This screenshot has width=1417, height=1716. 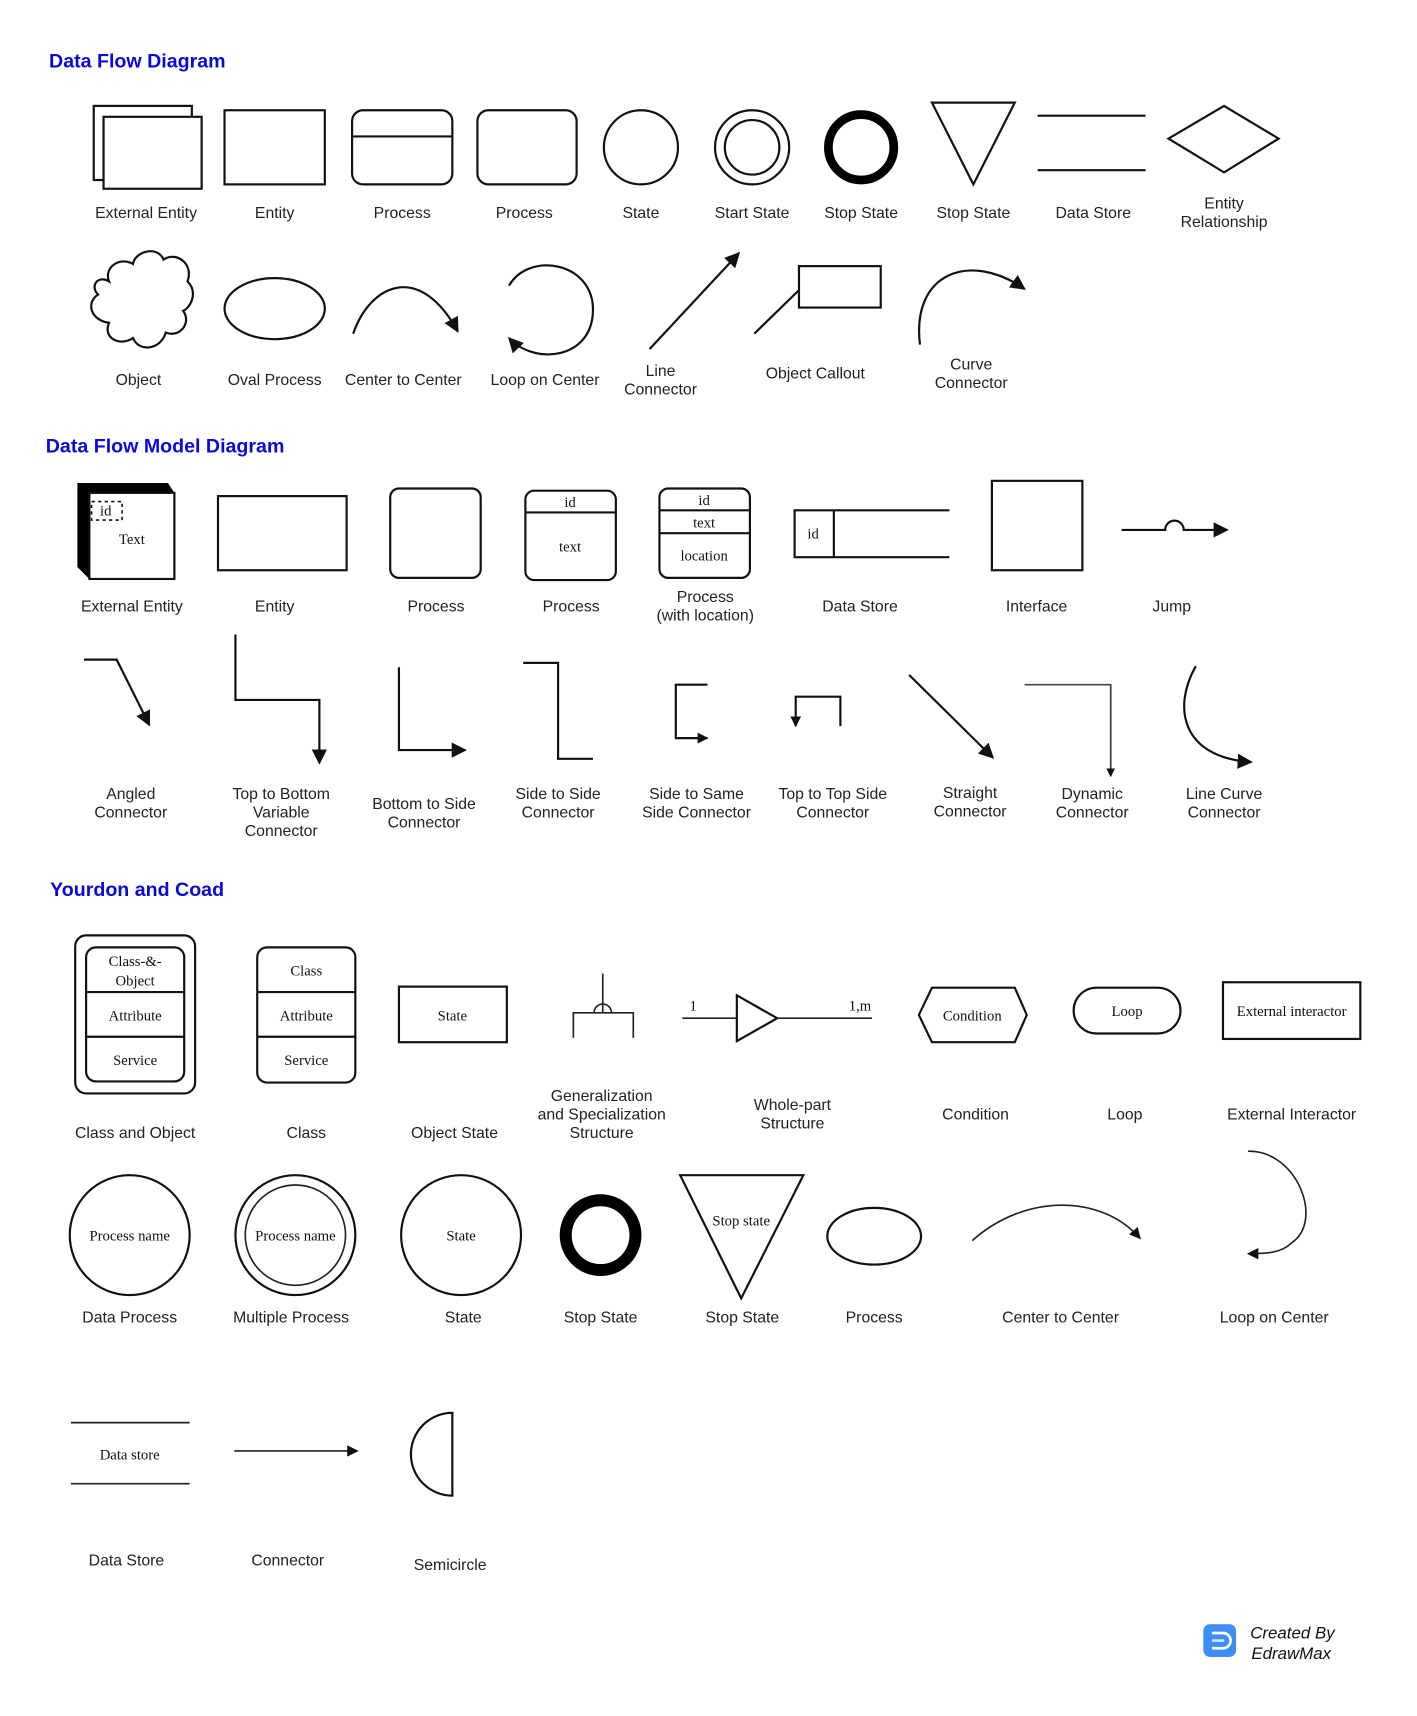 What do you see at coordinates (137, 62) in the screenshot?
I see `section-title-data-flow-diagram: Data Flow Diagram` at bounding box center [137, 62].